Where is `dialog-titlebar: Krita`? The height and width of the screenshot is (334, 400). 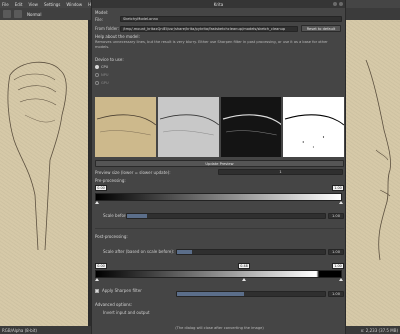
dialog-titlebar: Krita is located at coordinates (218, 4).